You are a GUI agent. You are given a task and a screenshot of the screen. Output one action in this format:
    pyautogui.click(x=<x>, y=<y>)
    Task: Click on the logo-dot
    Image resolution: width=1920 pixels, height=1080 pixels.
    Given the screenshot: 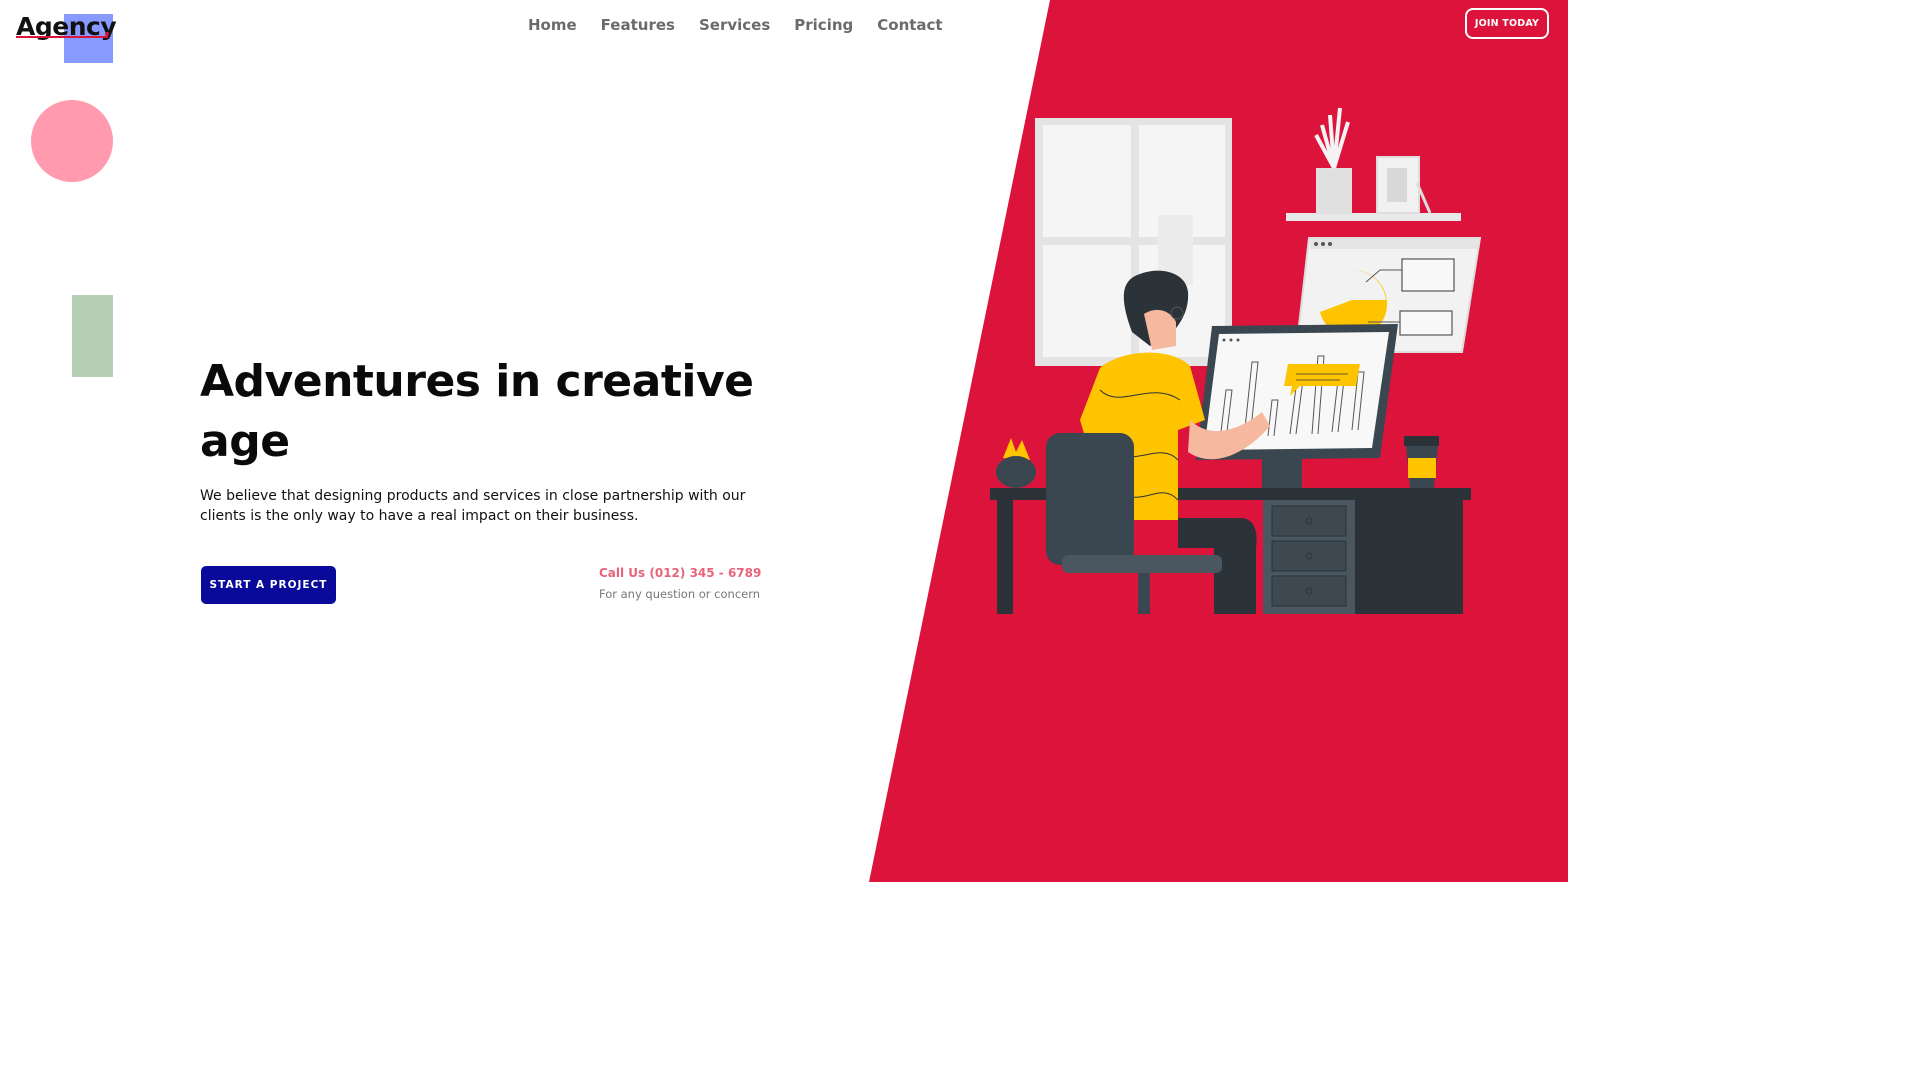 What is the action you would take?
    pyautogui.click(x=107, y=34)
    